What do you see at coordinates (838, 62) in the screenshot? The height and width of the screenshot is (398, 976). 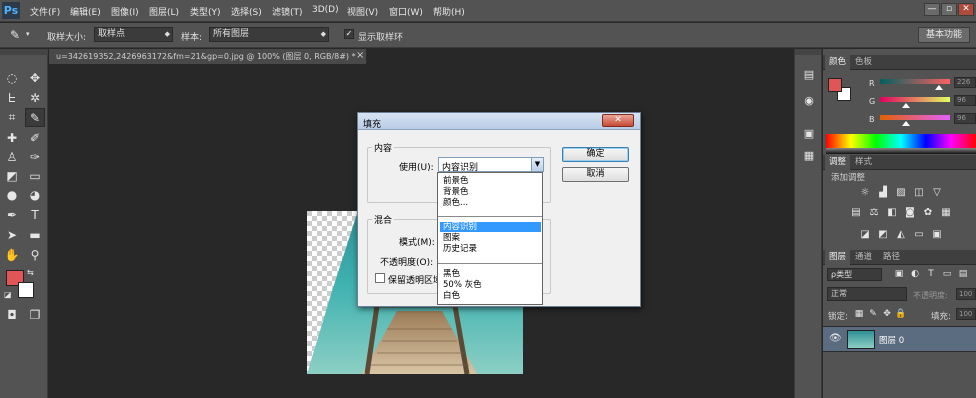 I see `tab-color: 颜色` at bounding box center [838, 62].